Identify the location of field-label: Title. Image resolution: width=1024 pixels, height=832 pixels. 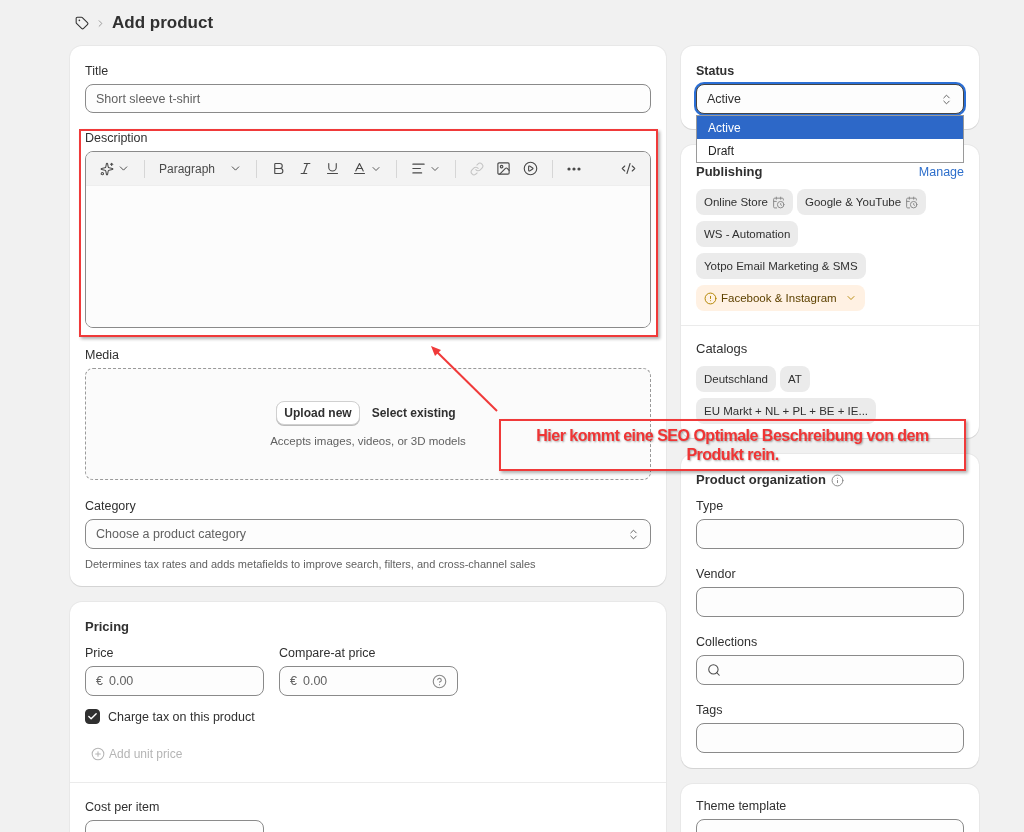
(97, 71).